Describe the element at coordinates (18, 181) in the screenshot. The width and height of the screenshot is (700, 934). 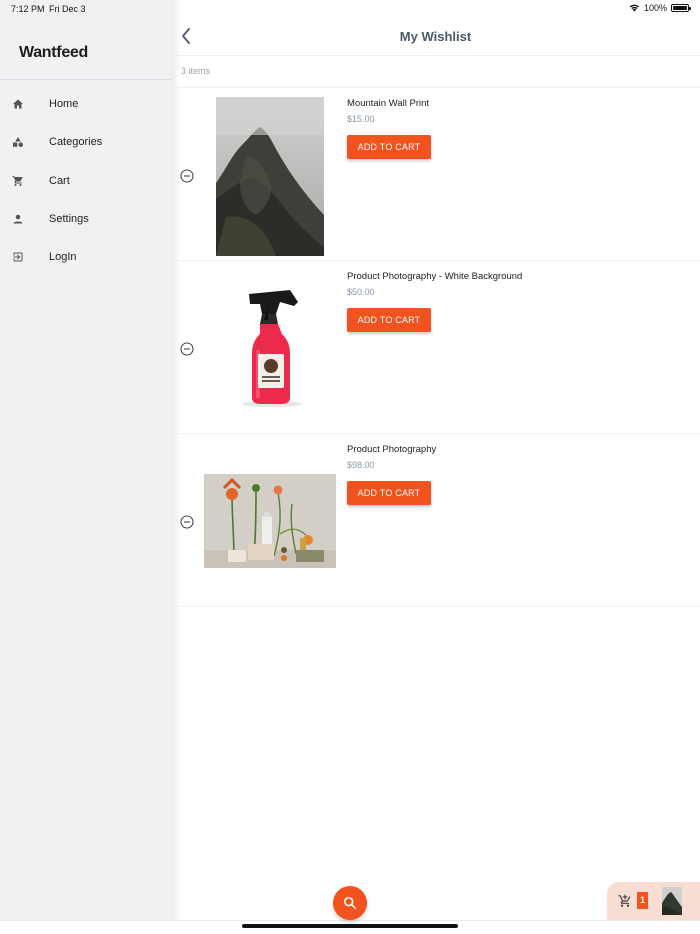
I see `cart-icon` at that location.